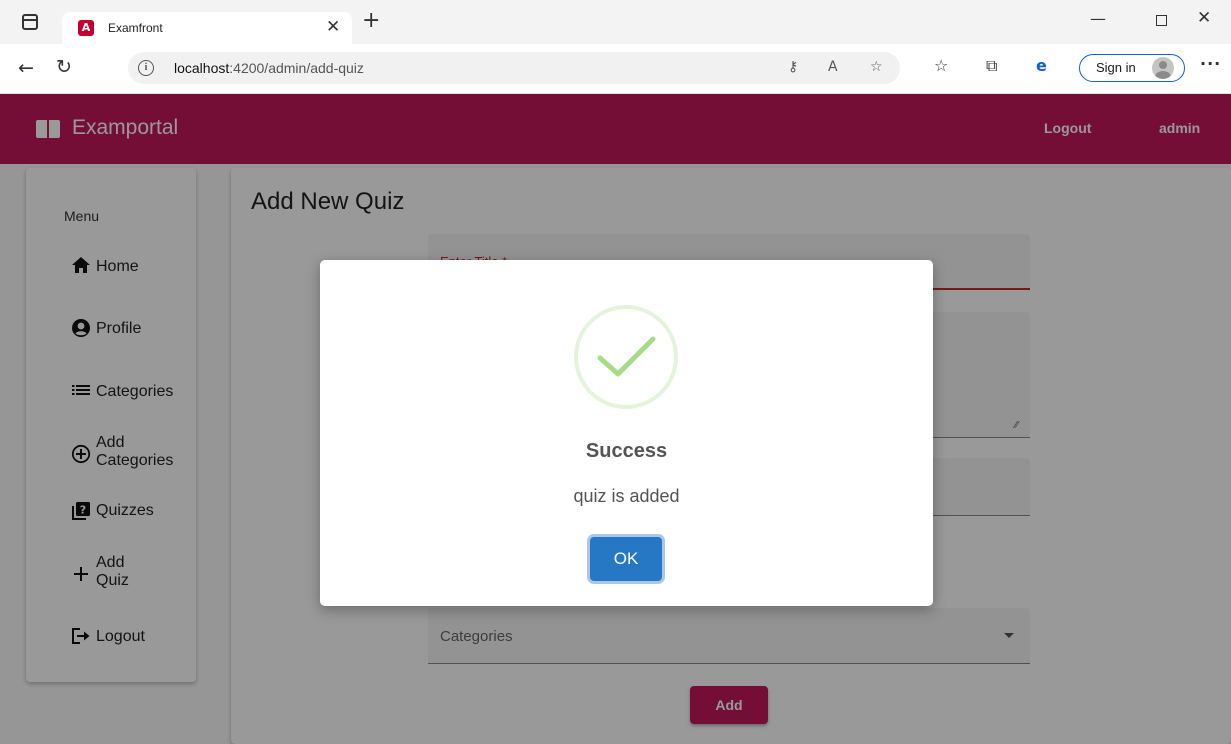  What do you see at coordinates (30, 22) in the screenshot?
I see `tab-actions-icon` at bounding box center [30, 22].